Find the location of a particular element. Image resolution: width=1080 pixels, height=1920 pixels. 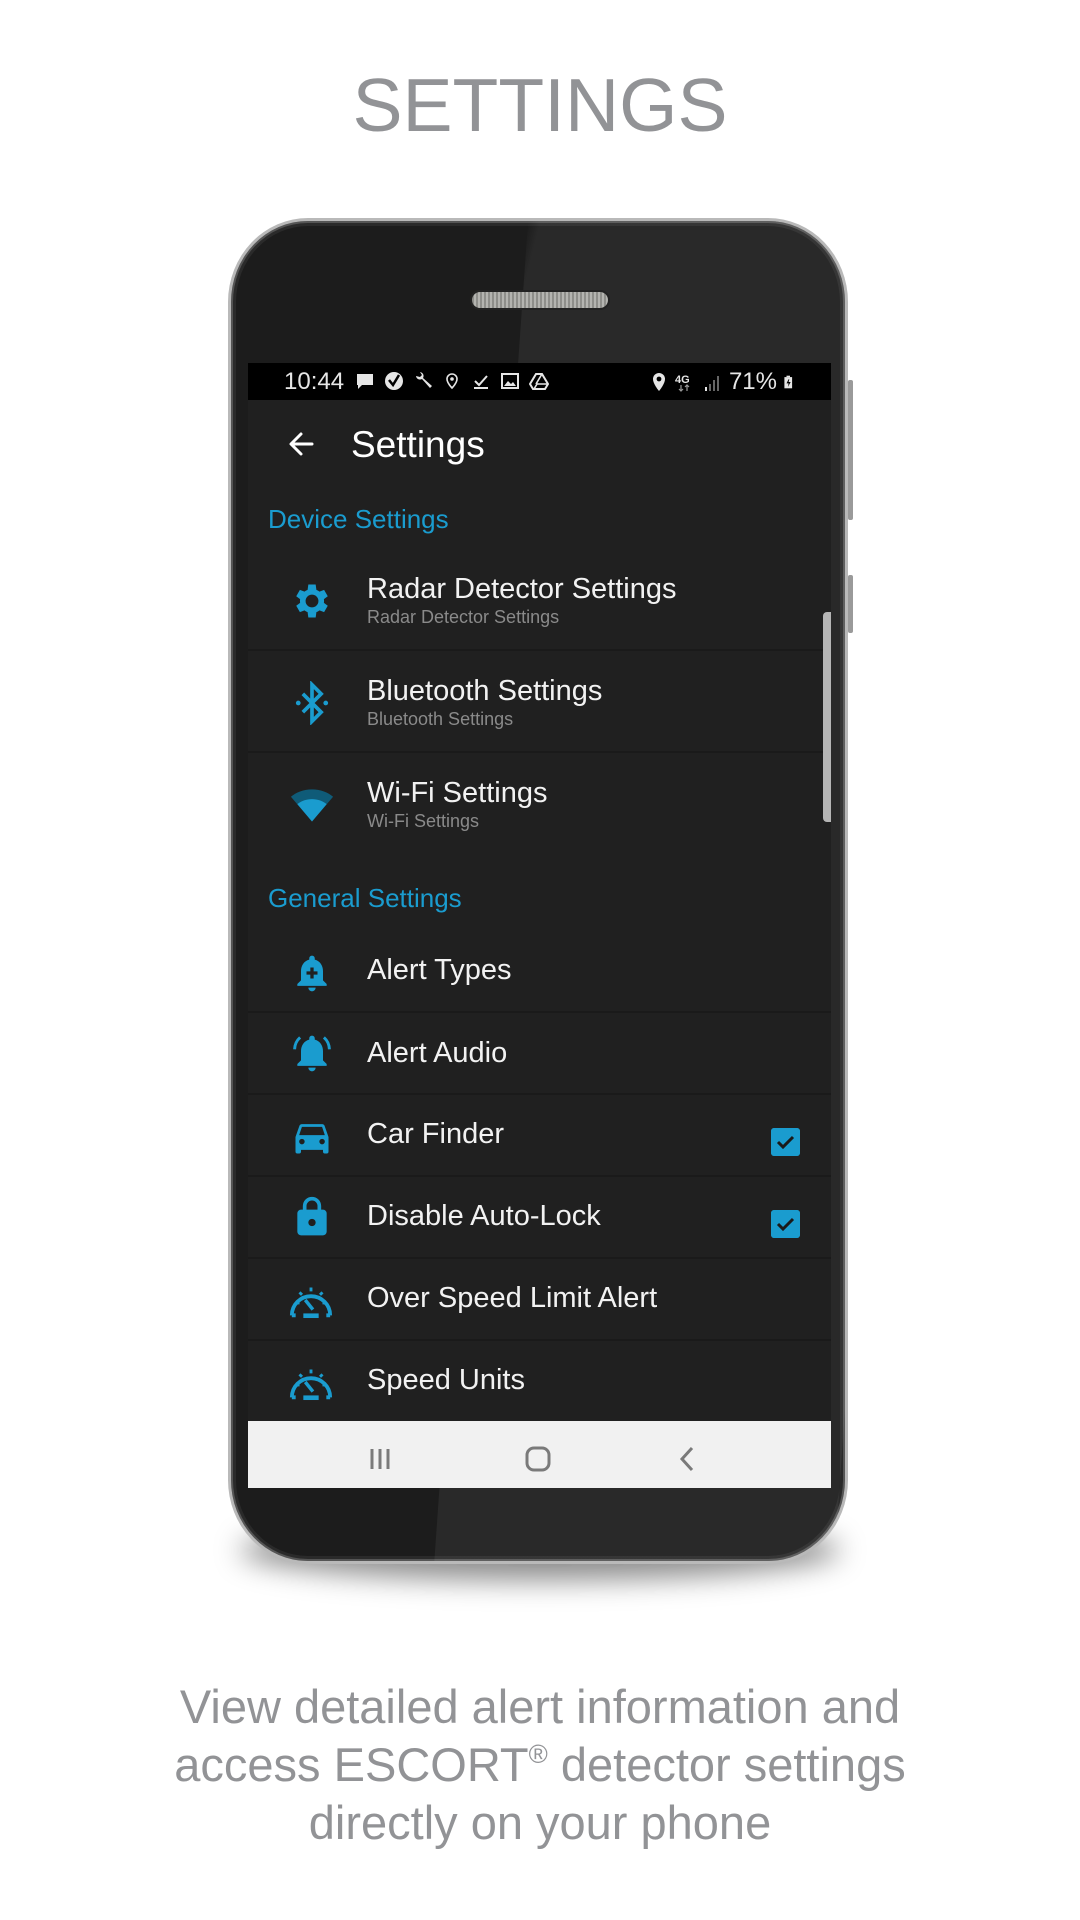

settings-item-car-finder: Car Finder is located at coordinates (539, 1136).